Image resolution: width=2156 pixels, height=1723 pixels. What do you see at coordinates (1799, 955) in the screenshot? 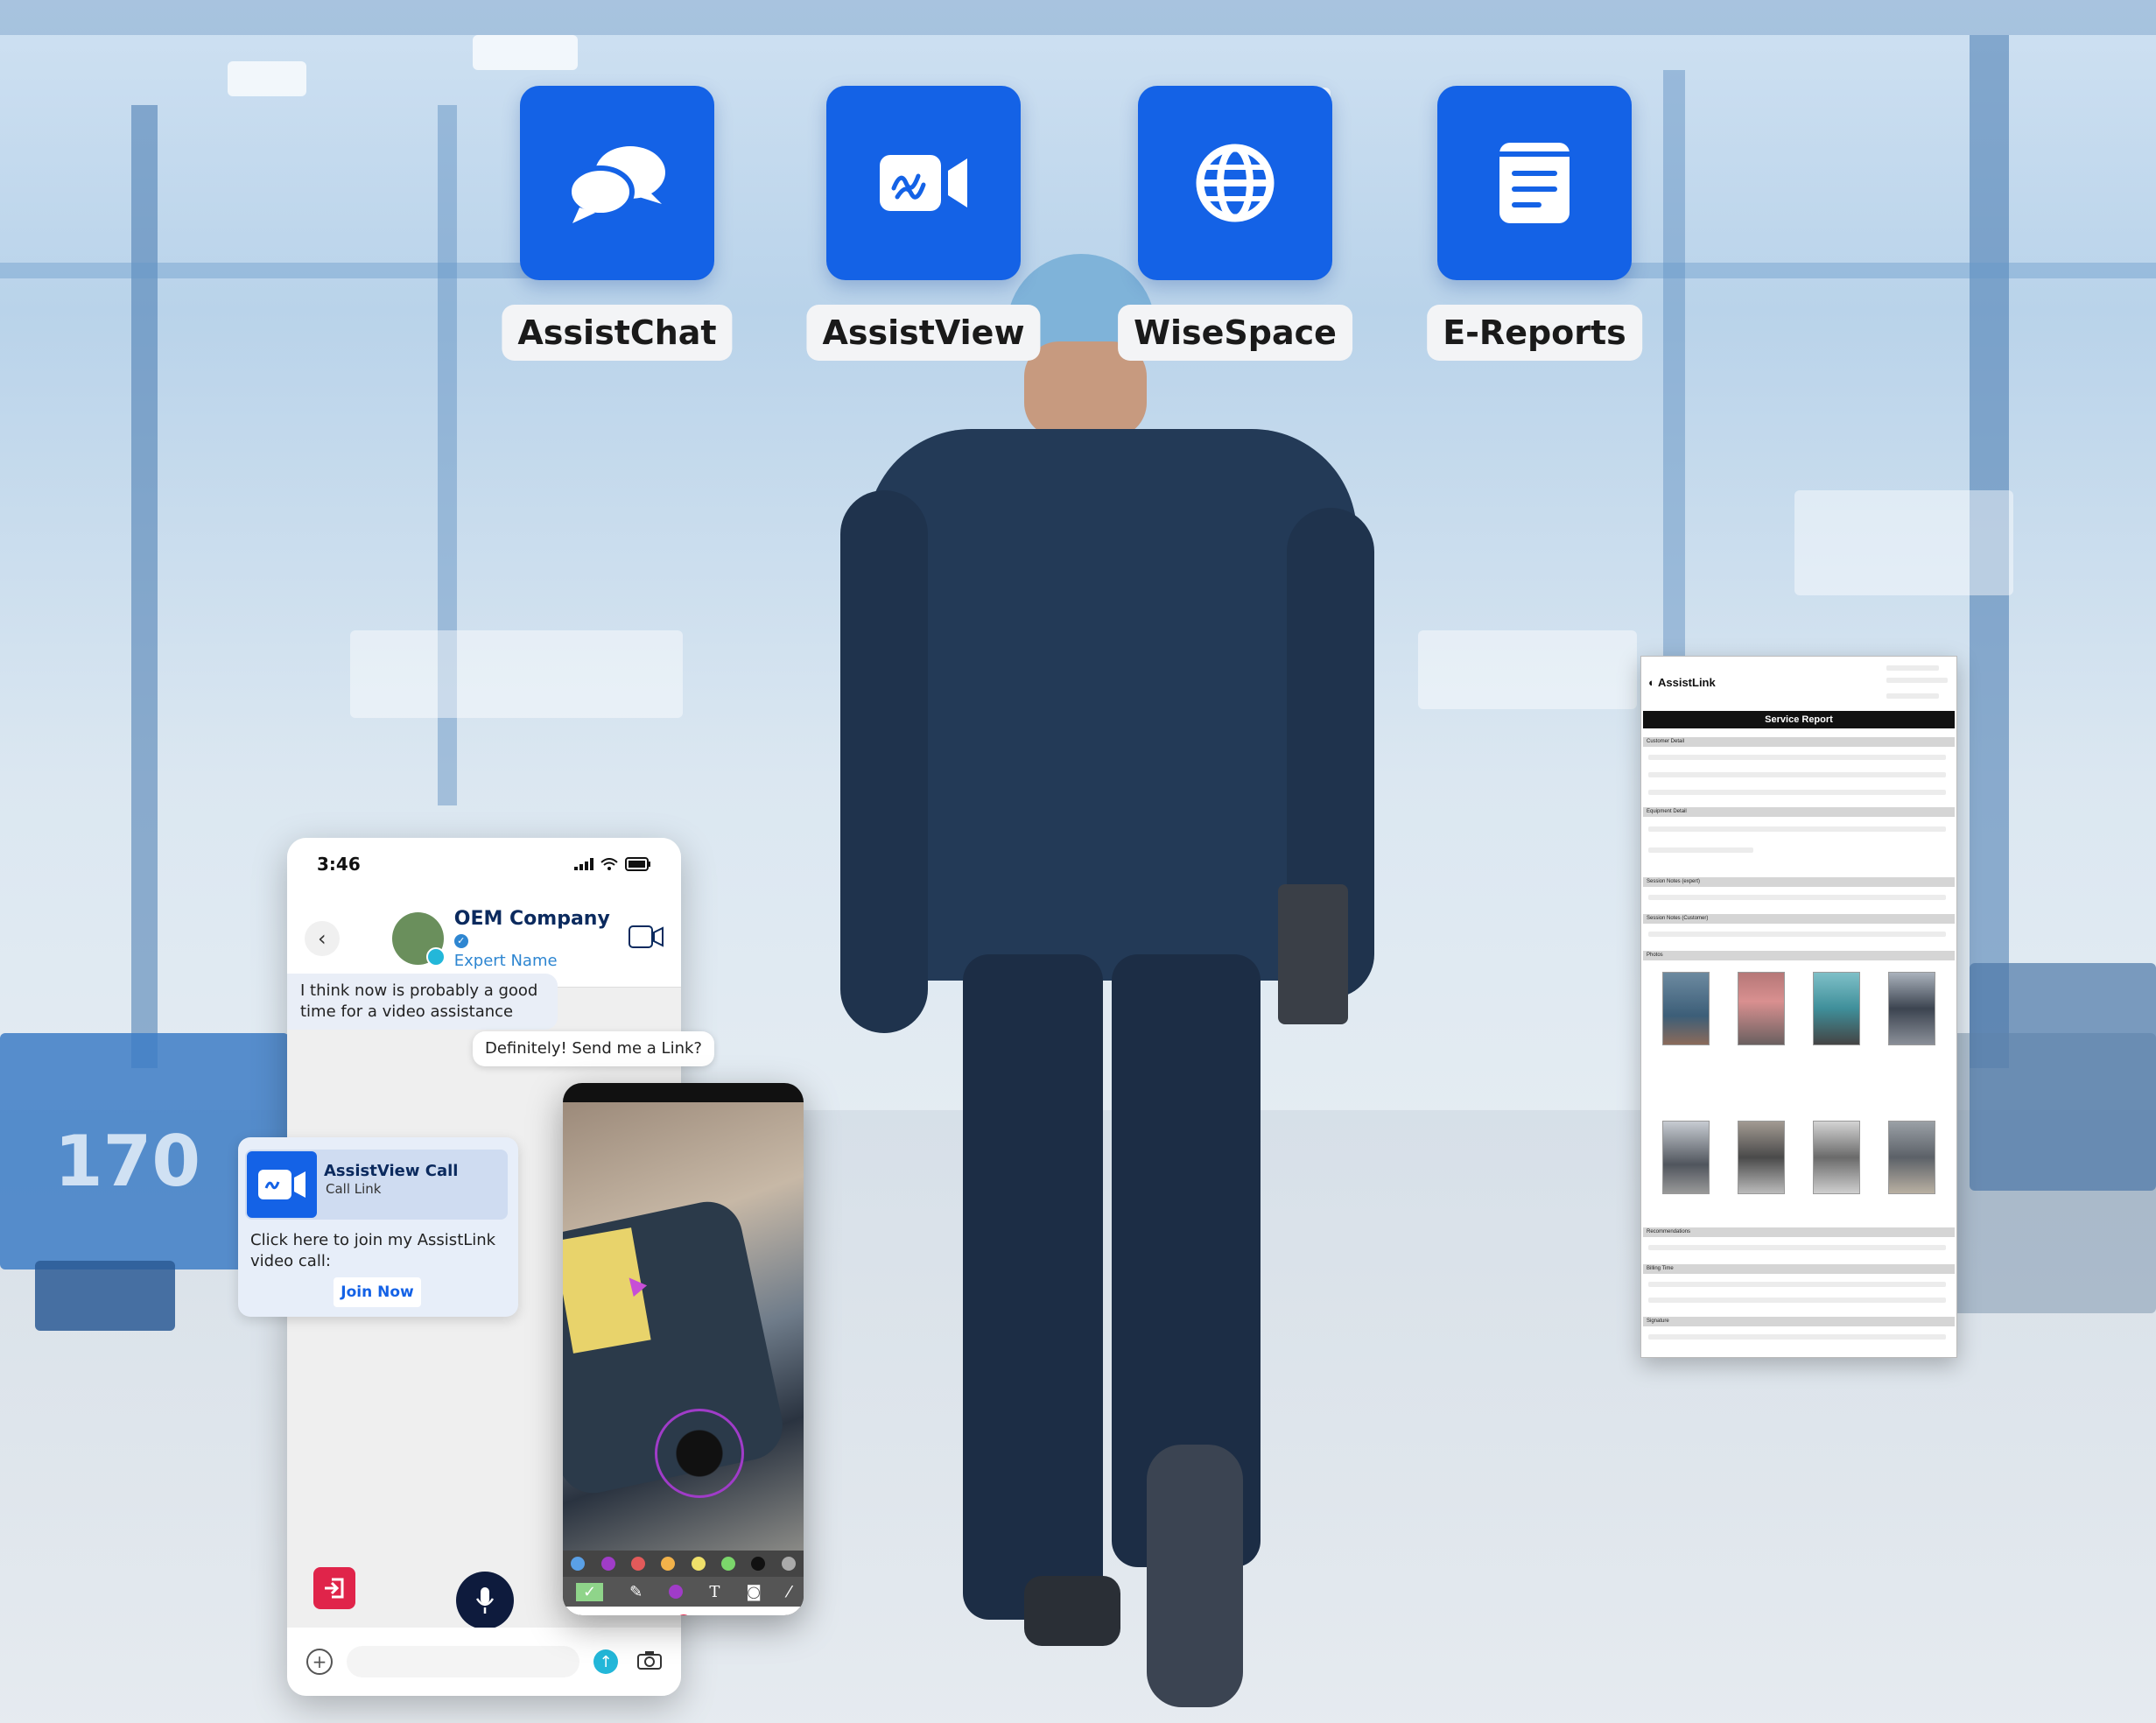
I see `report-section: Photos` at bounding box center [1799, 955].